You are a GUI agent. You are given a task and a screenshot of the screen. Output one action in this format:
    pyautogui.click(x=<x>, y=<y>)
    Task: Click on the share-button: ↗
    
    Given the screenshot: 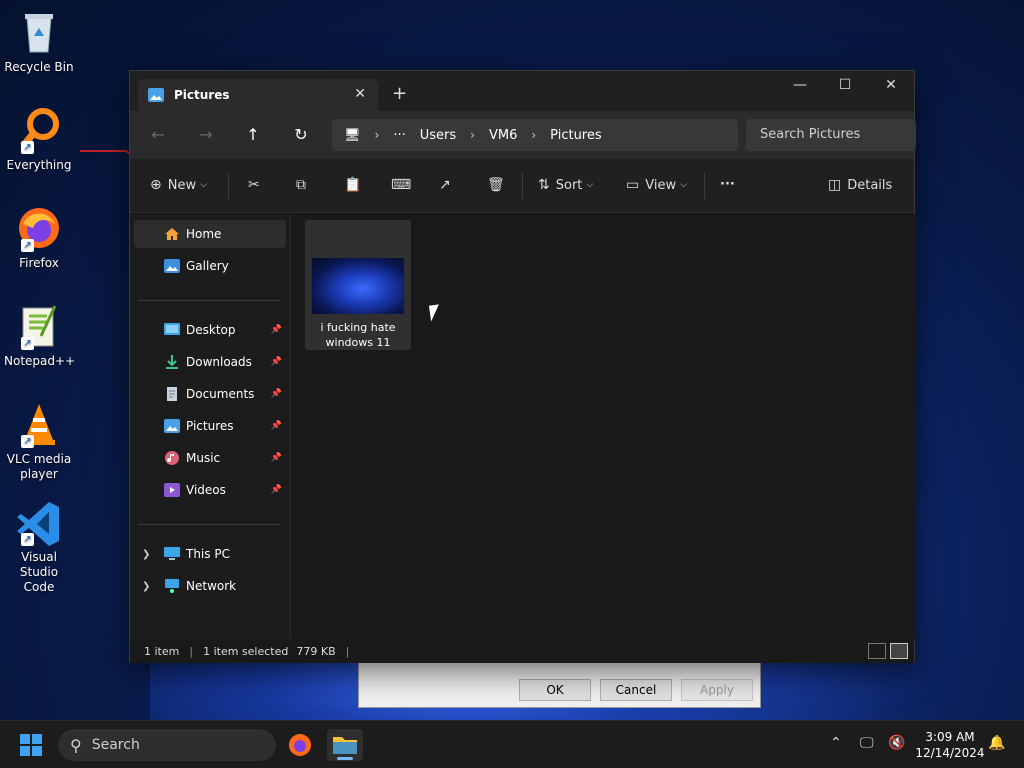 What is the action you would take?
    pyautogui.click(x=448, y=185)
    